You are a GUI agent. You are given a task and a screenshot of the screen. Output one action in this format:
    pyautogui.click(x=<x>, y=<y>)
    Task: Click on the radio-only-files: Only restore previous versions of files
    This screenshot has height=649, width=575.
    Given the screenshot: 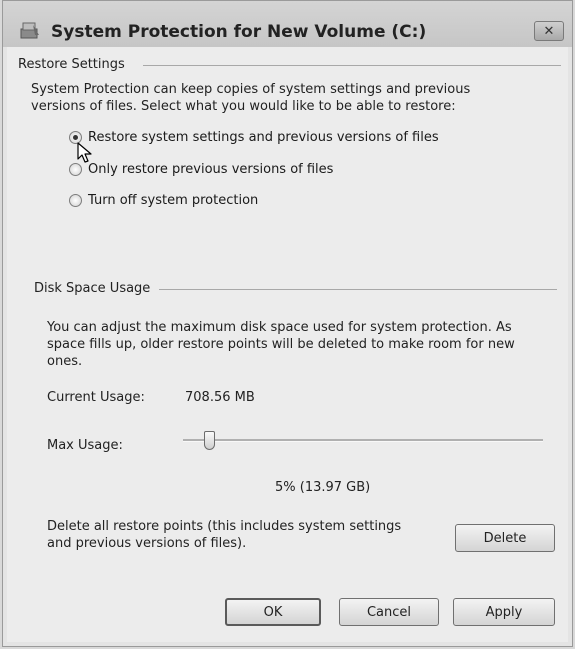 What is the action you would take?
    pyautogui.click(x=201, y=169)
    